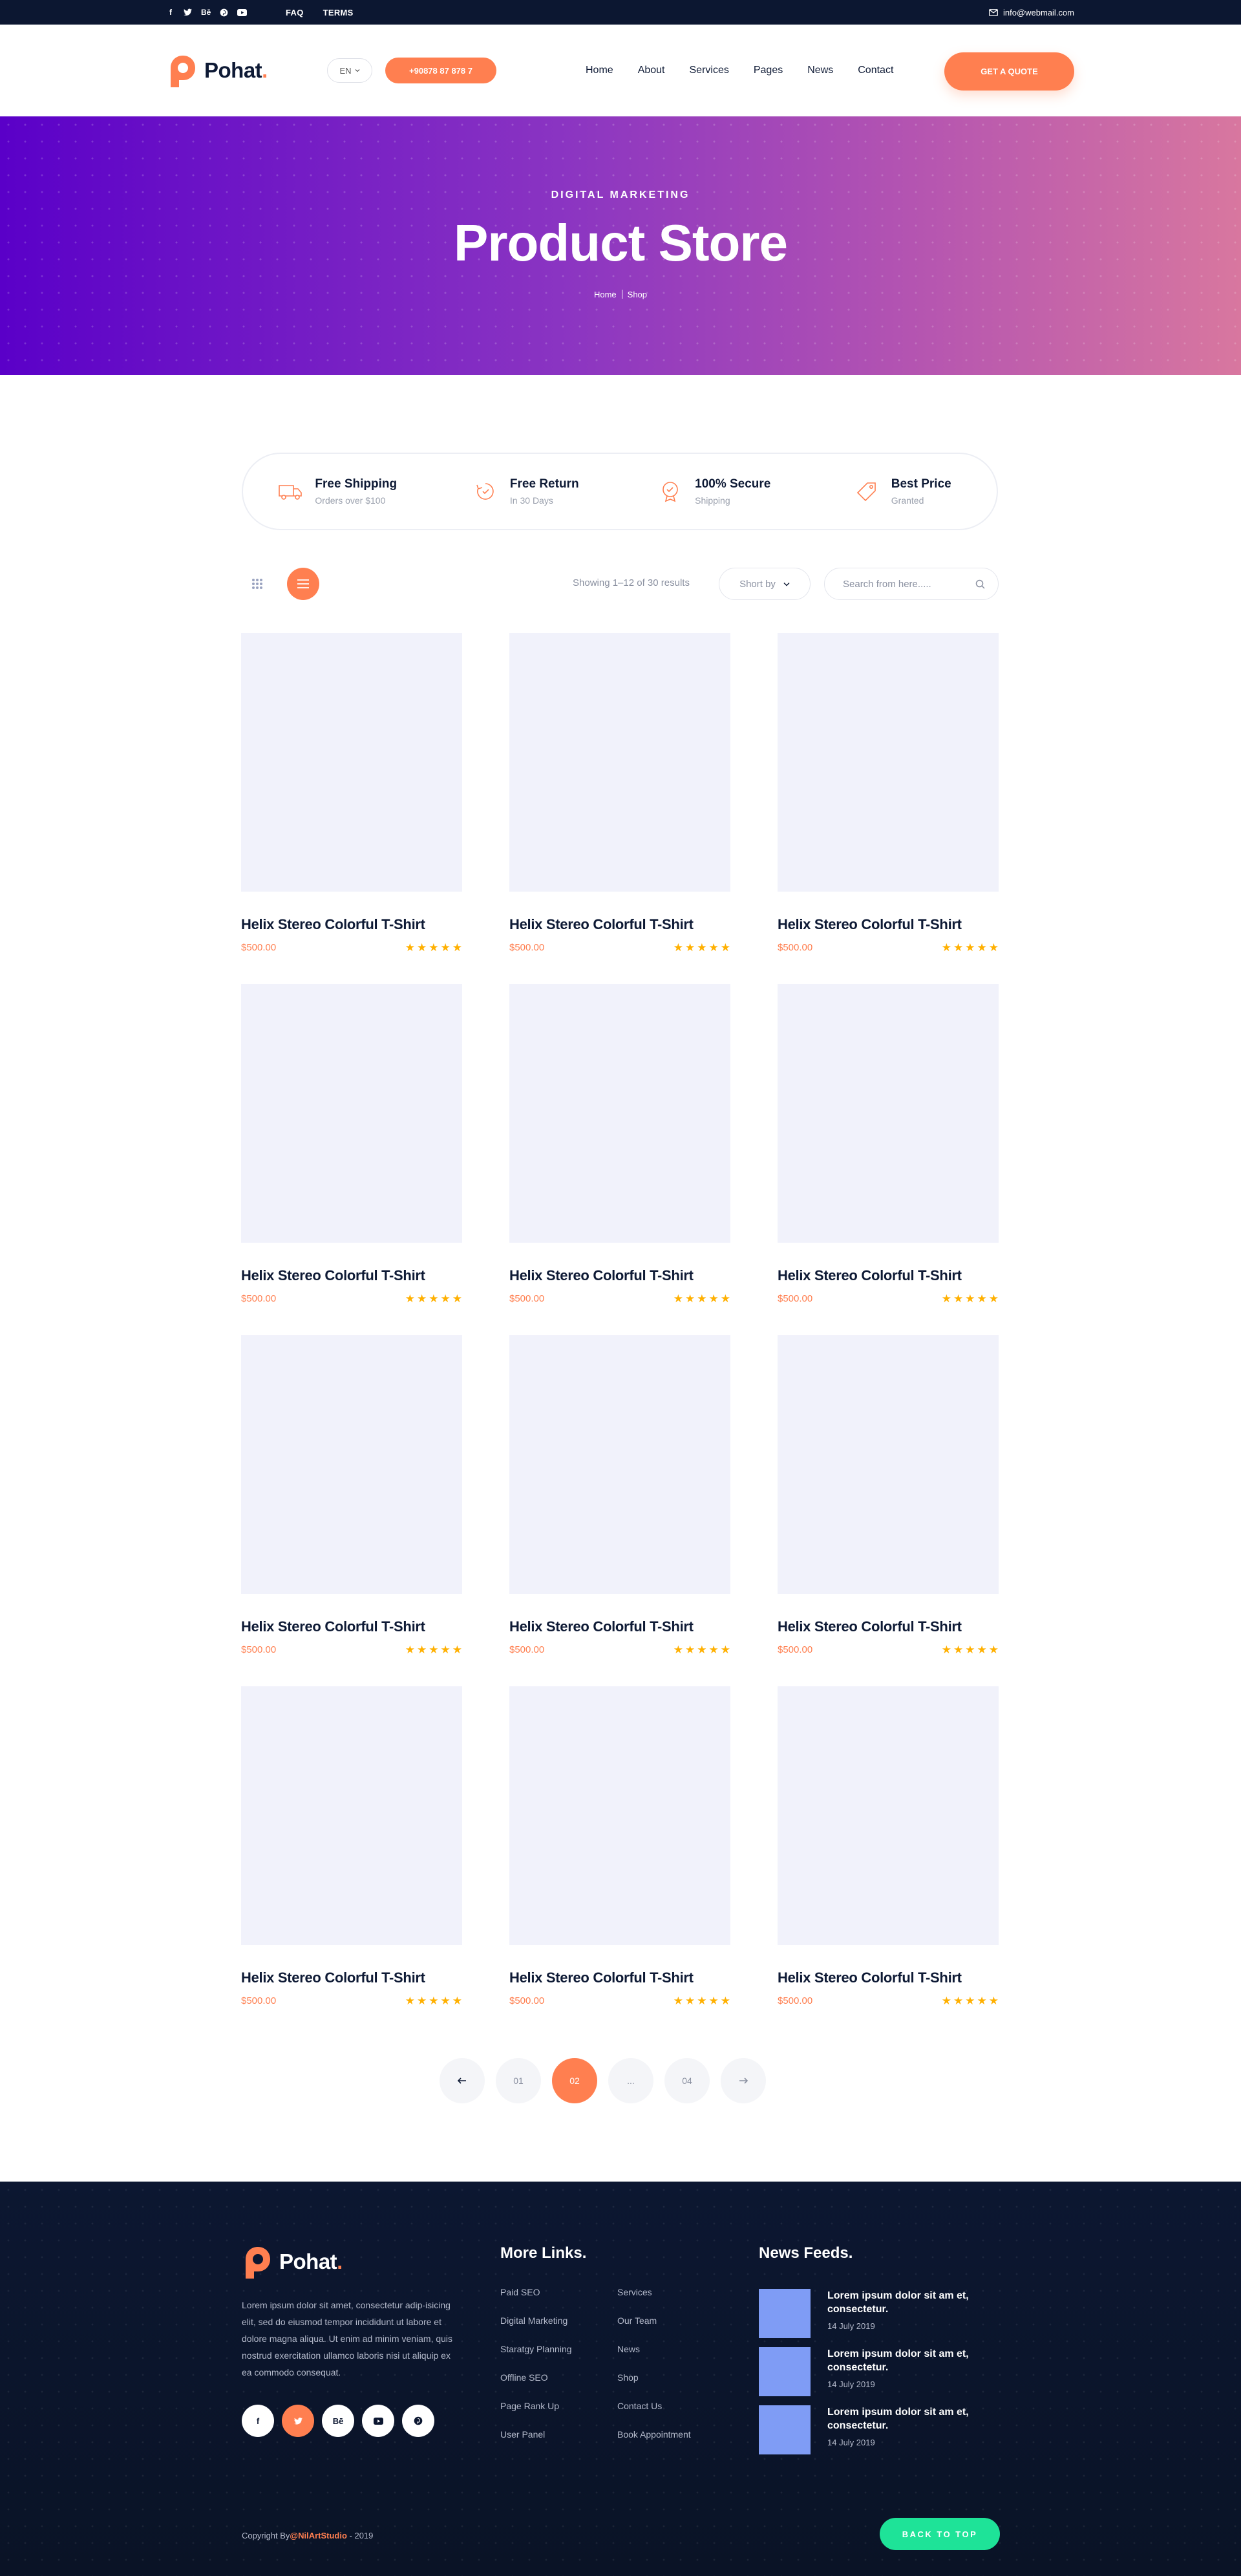 The width and height of the screenshot is (1241, 2576). I want to click on terms-link: TERMS, so click(338, 12).